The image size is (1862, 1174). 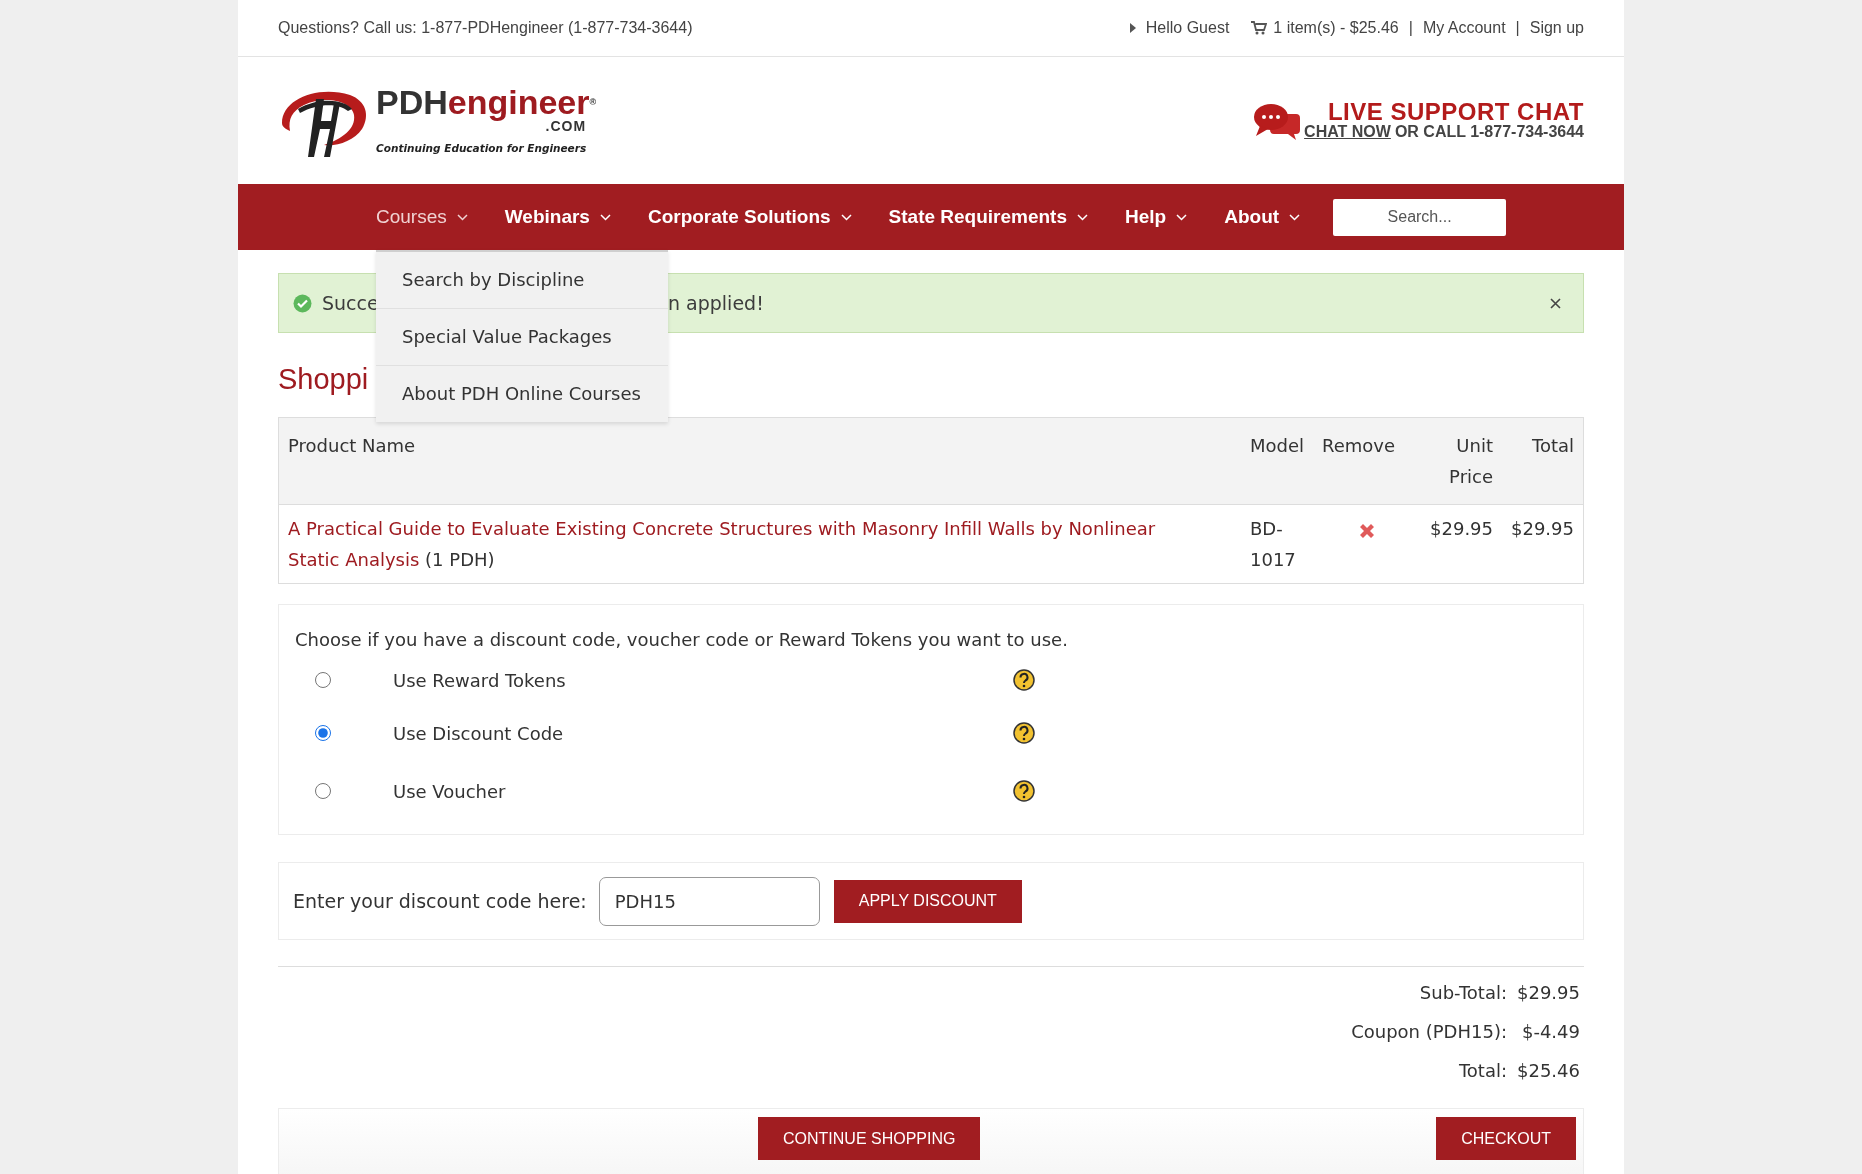 What do you see at coordinates (1367, 461) in the screenshot?
I see `column-header: Remove` at bounding box center [1367, 461].